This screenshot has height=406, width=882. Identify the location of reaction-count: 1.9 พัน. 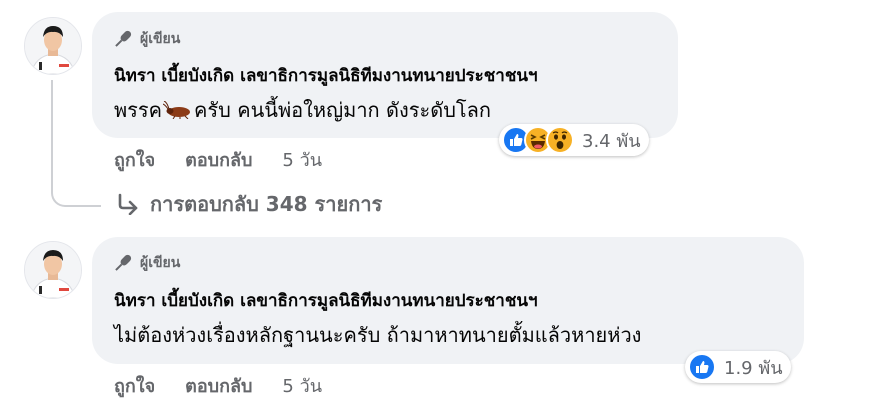
(753, 368).